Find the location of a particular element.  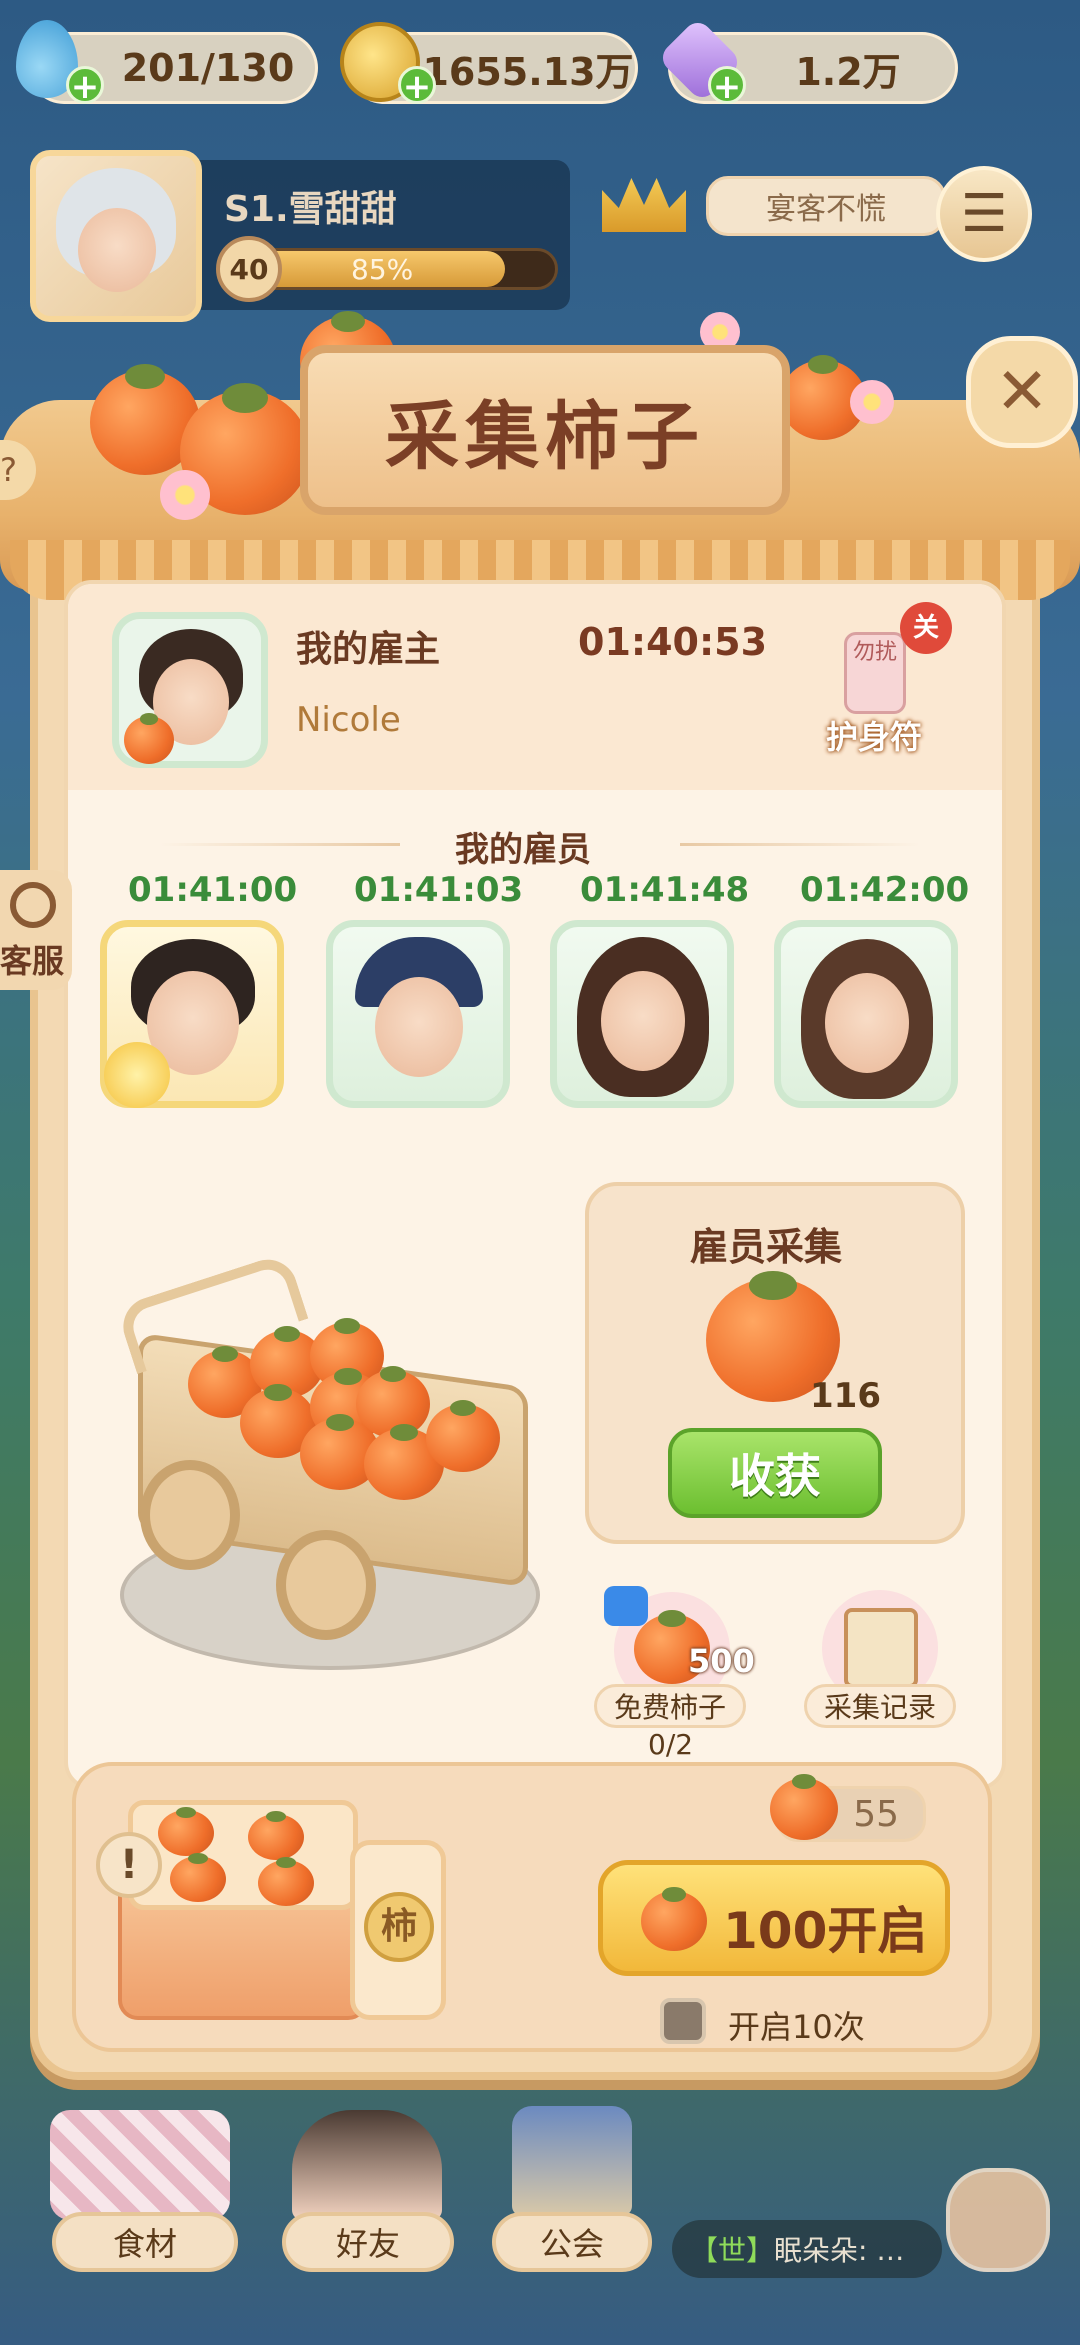

owned-count: 55 is located at coordinates (876, 1814).